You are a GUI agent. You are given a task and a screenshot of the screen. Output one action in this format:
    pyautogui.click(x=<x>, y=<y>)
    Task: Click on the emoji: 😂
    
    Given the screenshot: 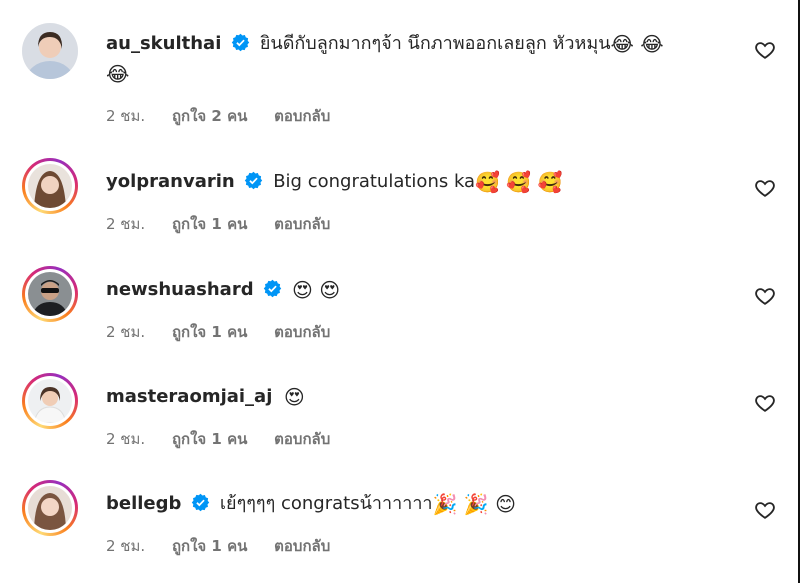 What is the action you would take?
    pyautogui.click(x=118, y=74)
    